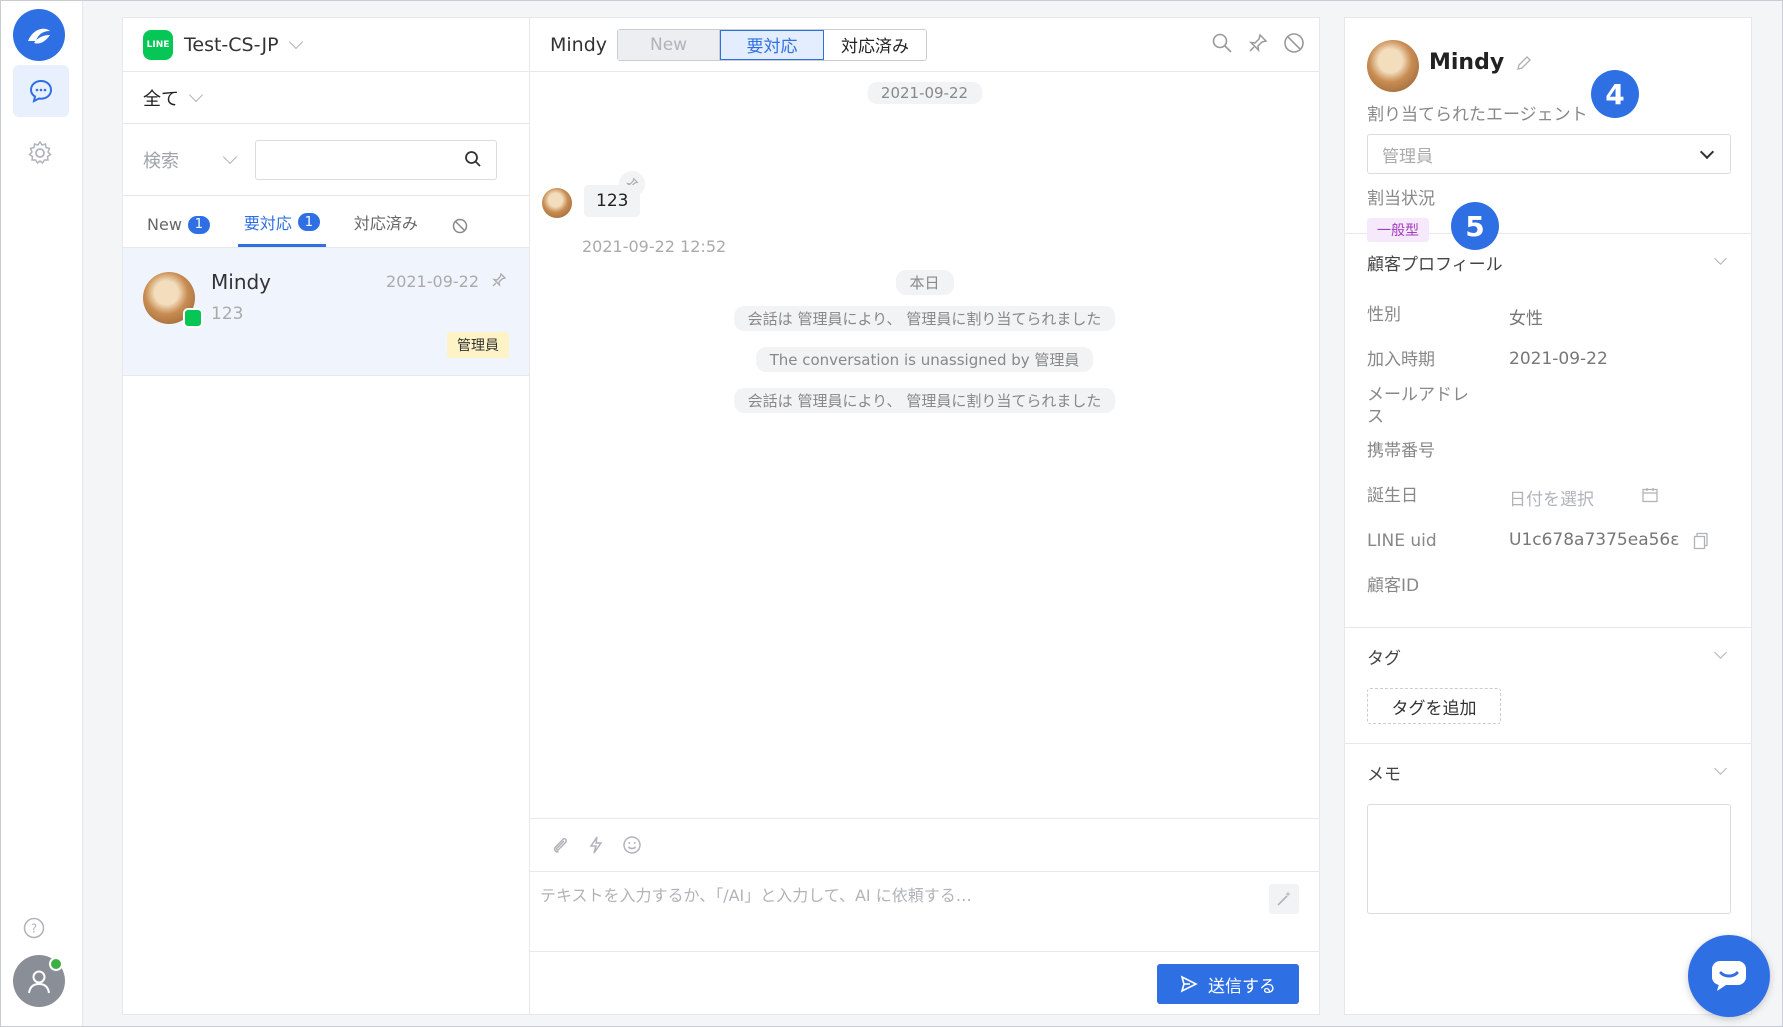 The width and height of the screenshot is (1783, 1027). Describe the element at coordinates (39, 35) in the screenshot. I see `app-logo-icon` at that location.